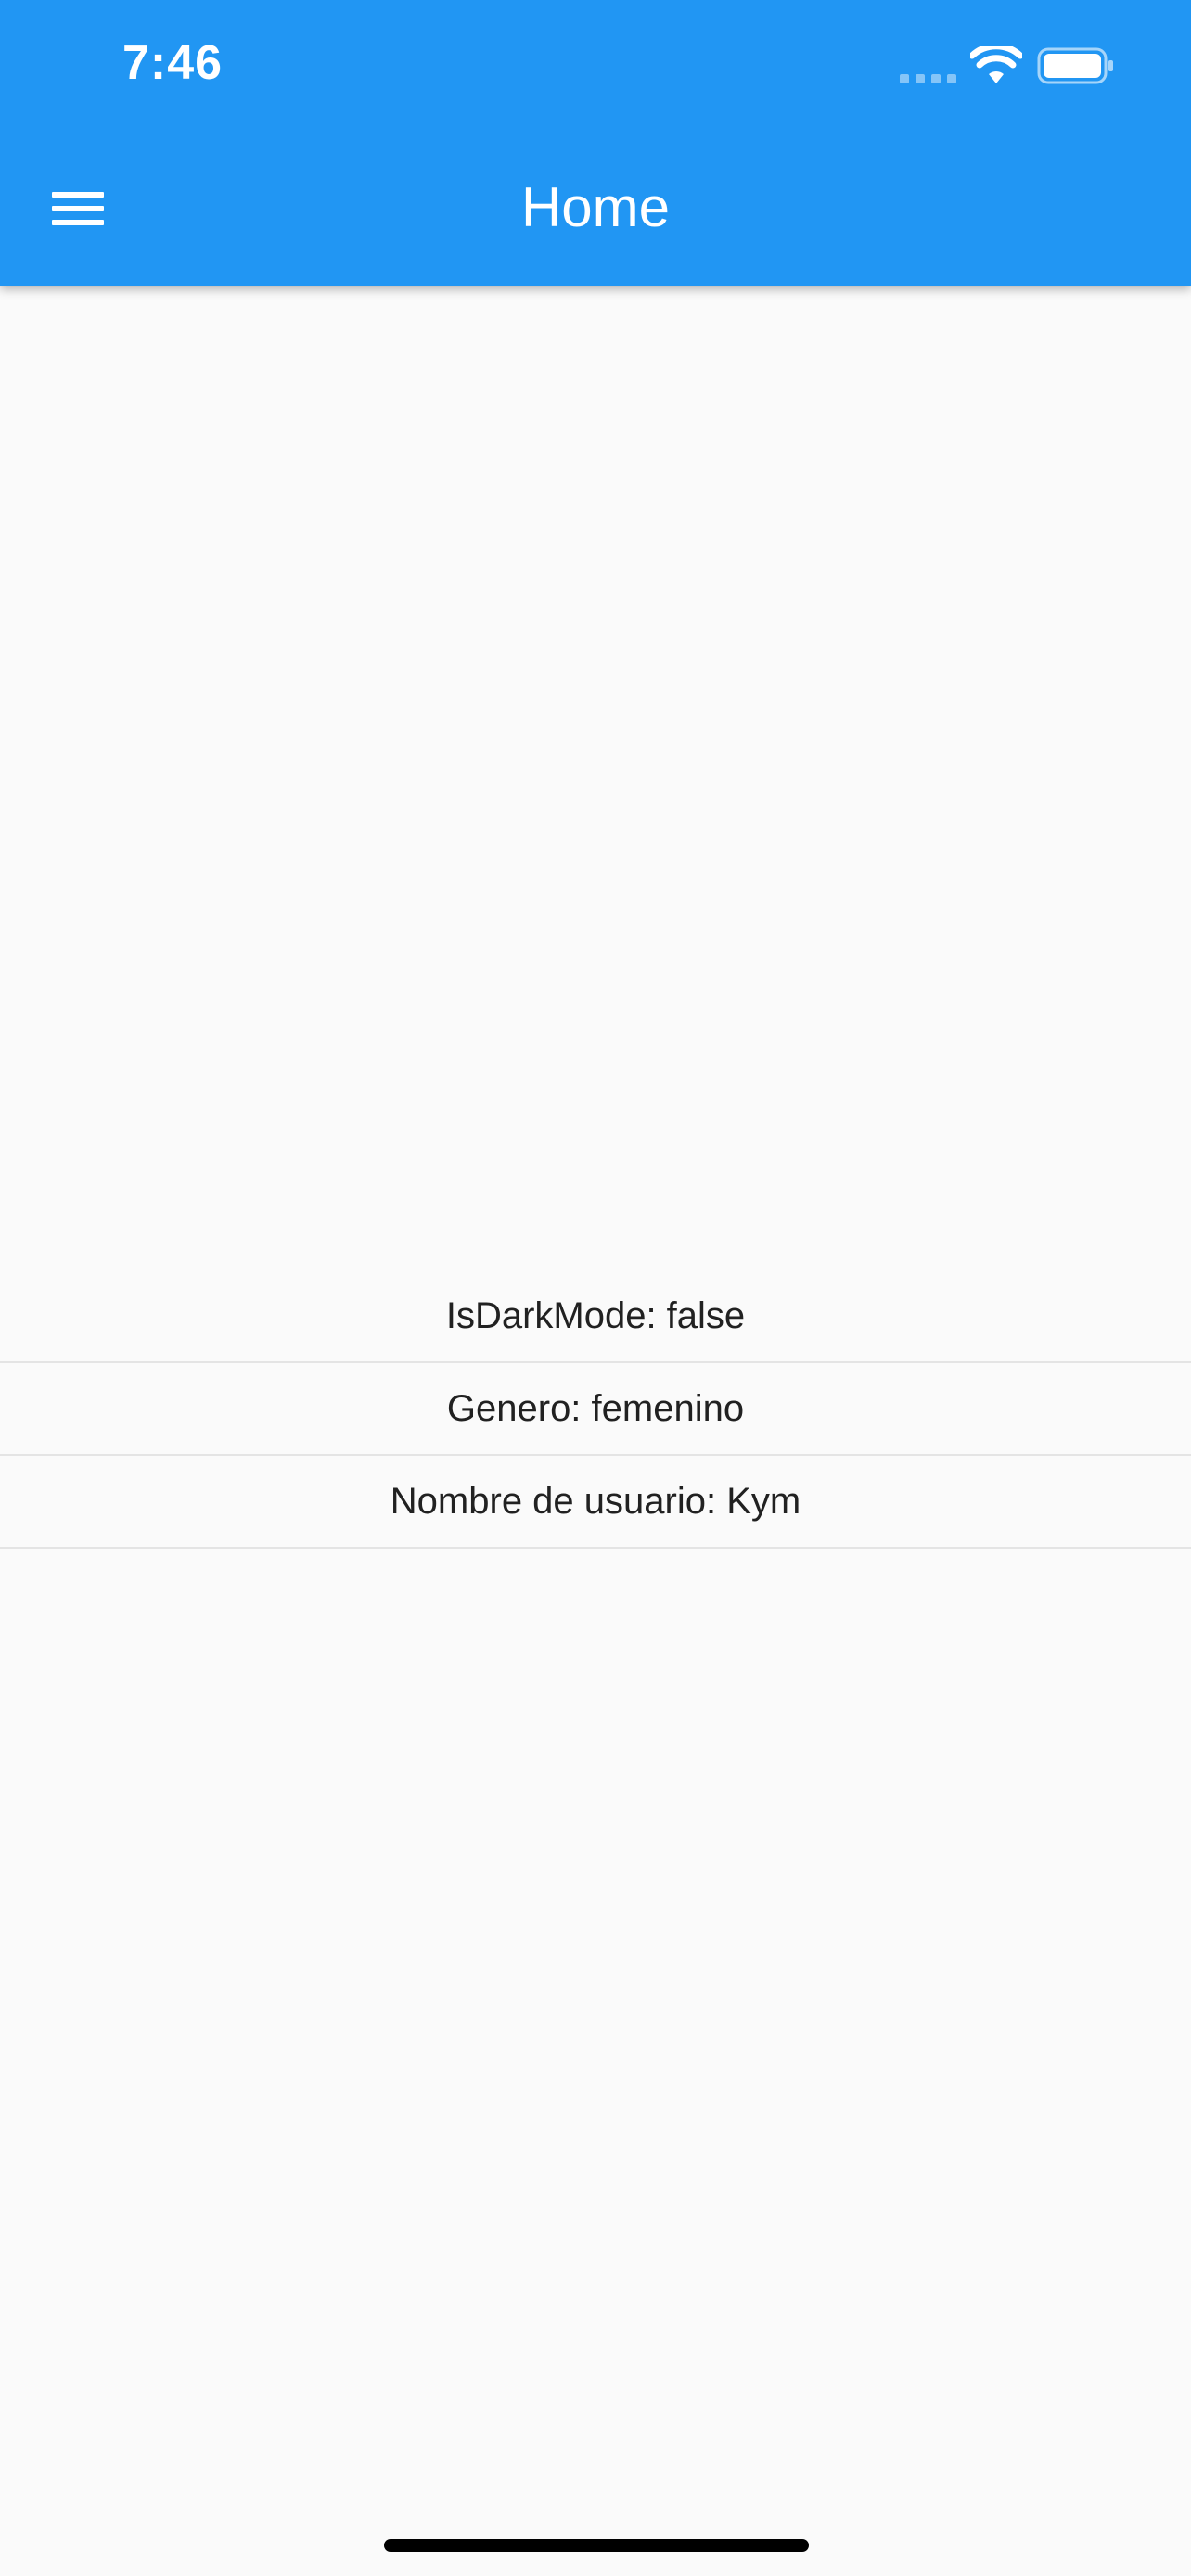 The height and width of the screenshot is (2576, 1191). I want to click on page-title: Home, so click(595, 207).